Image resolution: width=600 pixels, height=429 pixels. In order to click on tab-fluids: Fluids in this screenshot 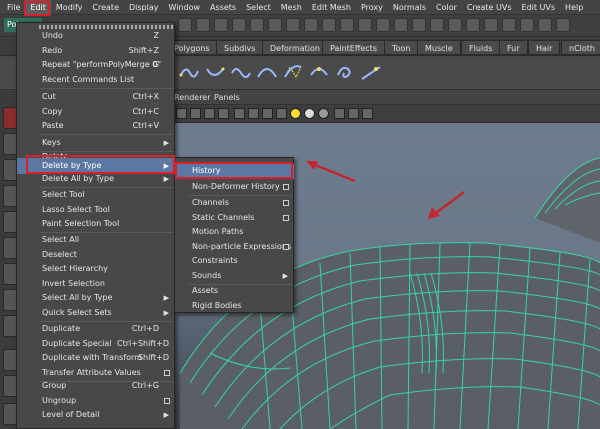, I will do `click(481, 47)`.